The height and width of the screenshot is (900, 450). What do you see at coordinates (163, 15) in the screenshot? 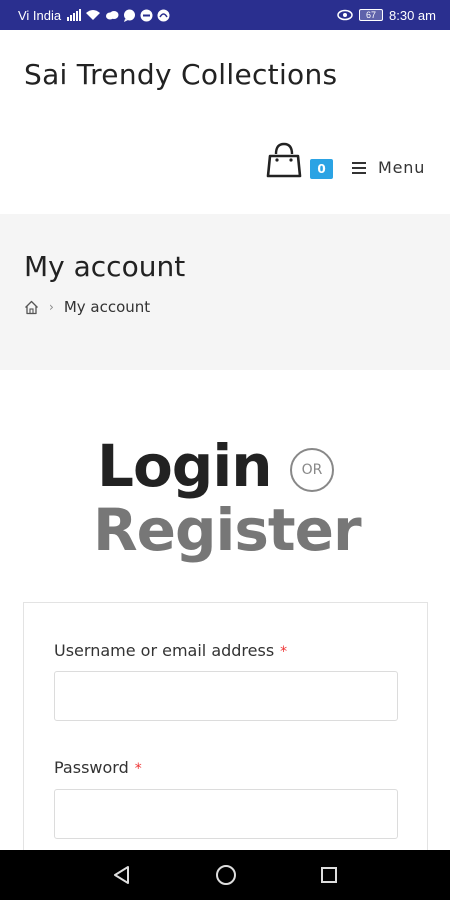
I see `app-icon` at bounding box center [163, 15].